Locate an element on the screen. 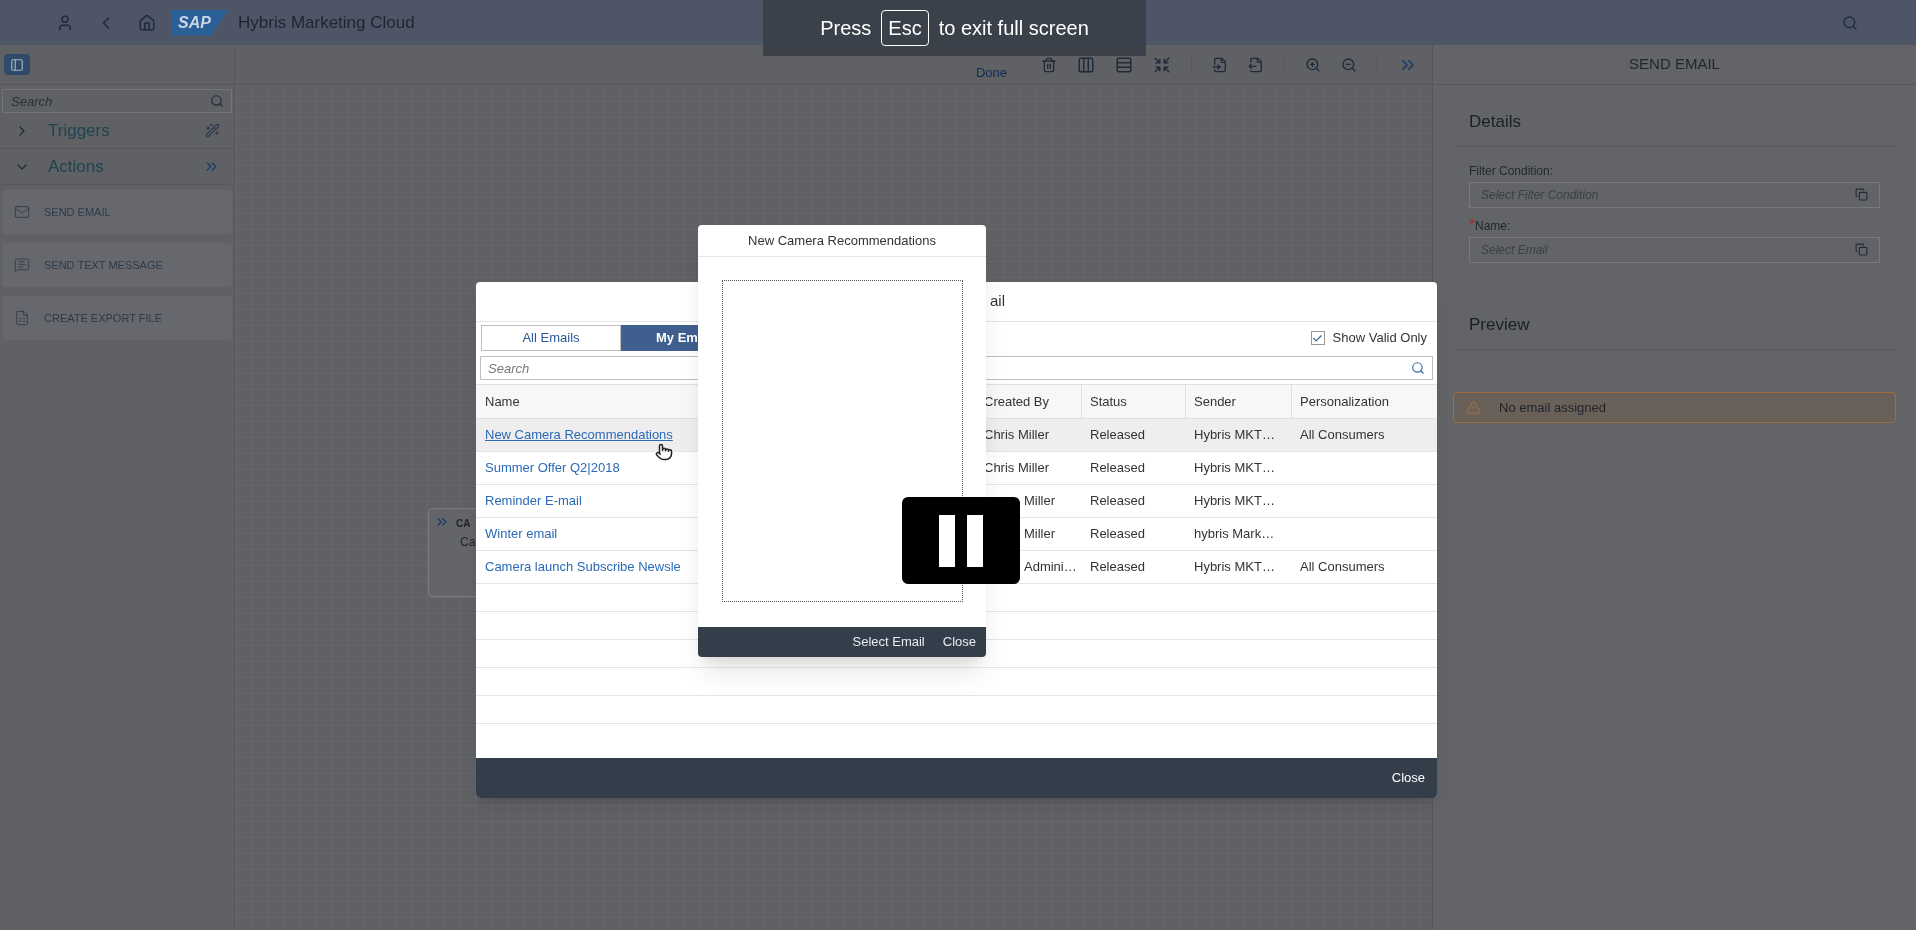  rows-icon is located at coordinates (1124, 64).